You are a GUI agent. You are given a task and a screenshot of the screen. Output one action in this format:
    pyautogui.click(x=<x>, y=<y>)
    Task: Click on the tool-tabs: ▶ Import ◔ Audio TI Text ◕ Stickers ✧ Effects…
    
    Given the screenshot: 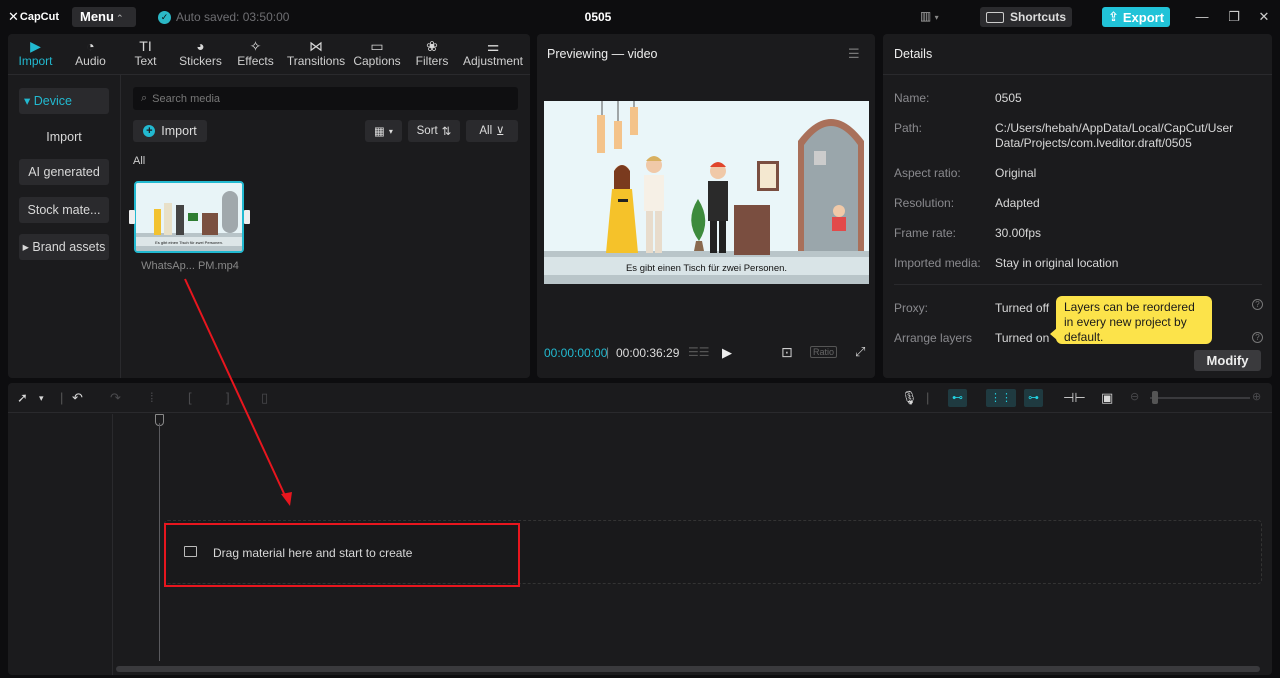 What is the action you would take?
    pyautogui.click(x=269, y=54)
    